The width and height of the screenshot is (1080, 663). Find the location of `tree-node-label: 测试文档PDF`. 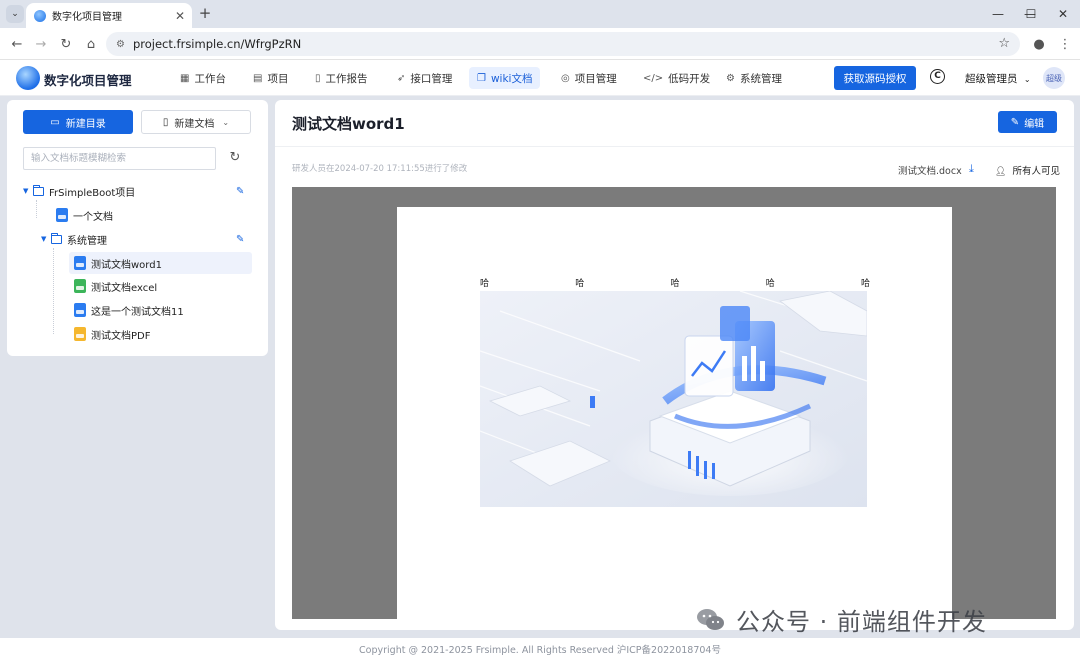

tree-node-label: 测试文档PDF is located at coordinates (121, 336).